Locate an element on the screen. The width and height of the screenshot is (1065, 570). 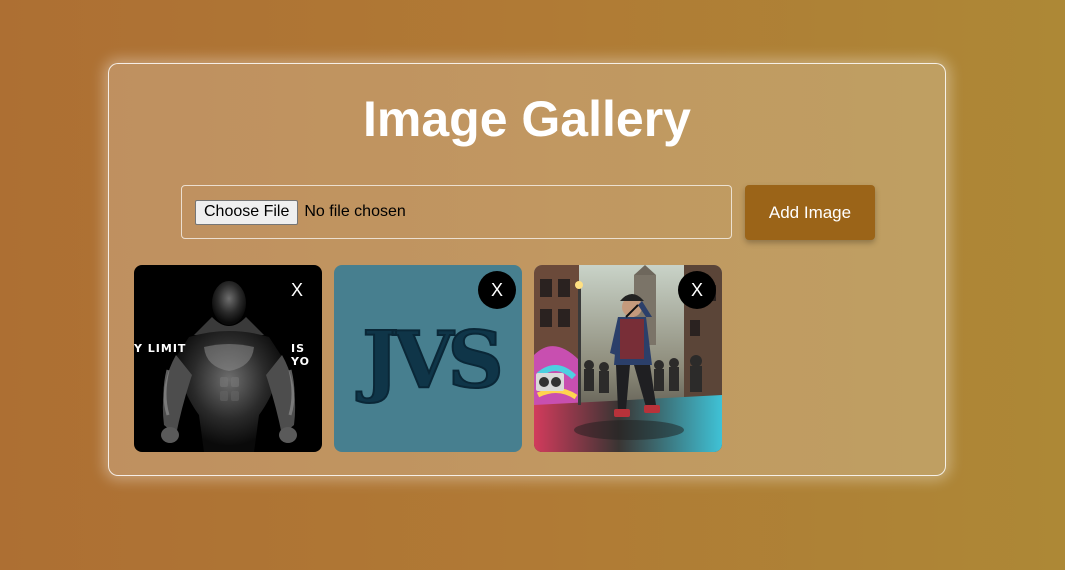
gallery-item: JVS X is located at coordinates (428, 358).